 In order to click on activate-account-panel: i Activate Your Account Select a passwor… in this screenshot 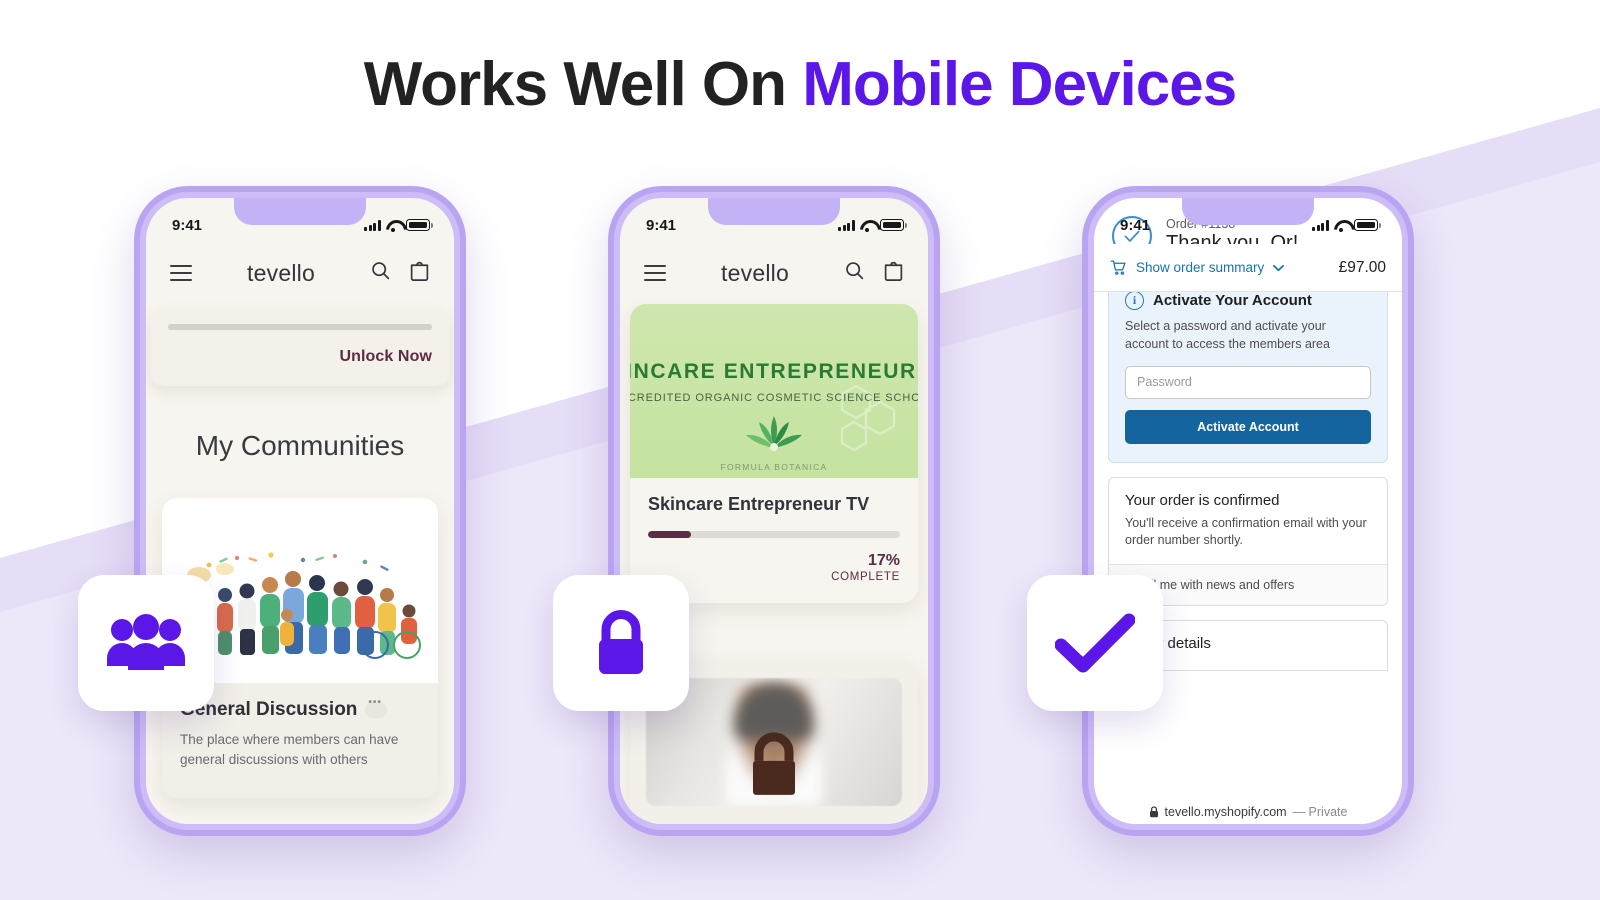, I will do `click(1248, 369)`.